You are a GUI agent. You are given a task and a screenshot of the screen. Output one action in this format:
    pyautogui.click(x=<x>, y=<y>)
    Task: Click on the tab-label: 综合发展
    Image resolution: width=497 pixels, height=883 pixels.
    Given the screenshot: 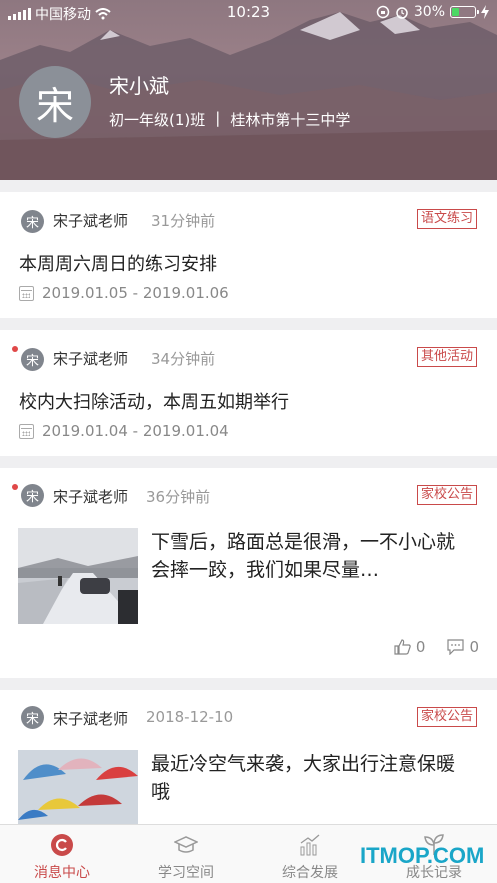 What is the action you would take?
    pyautogui.click(x=310, y=873)
    